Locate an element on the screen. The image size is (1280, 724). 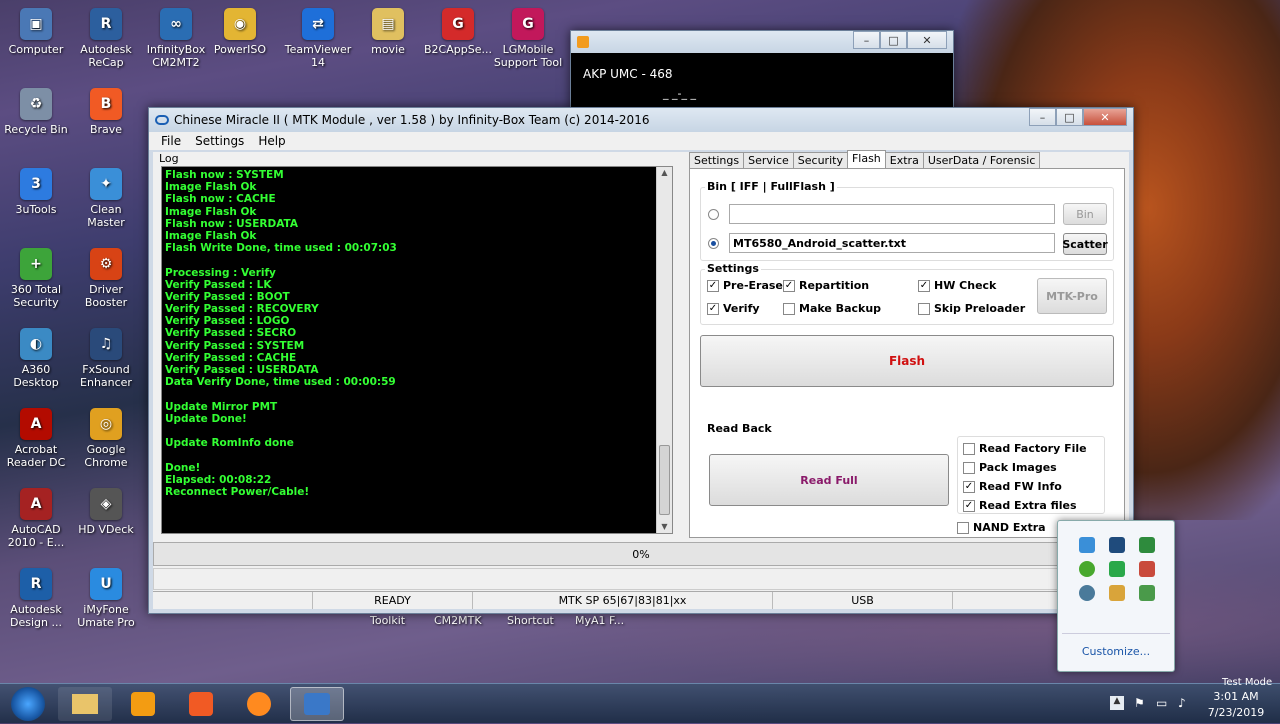
desktop-icon-hd-vdeck: ◈ HD VDeck is located at coordinates (106, 512).